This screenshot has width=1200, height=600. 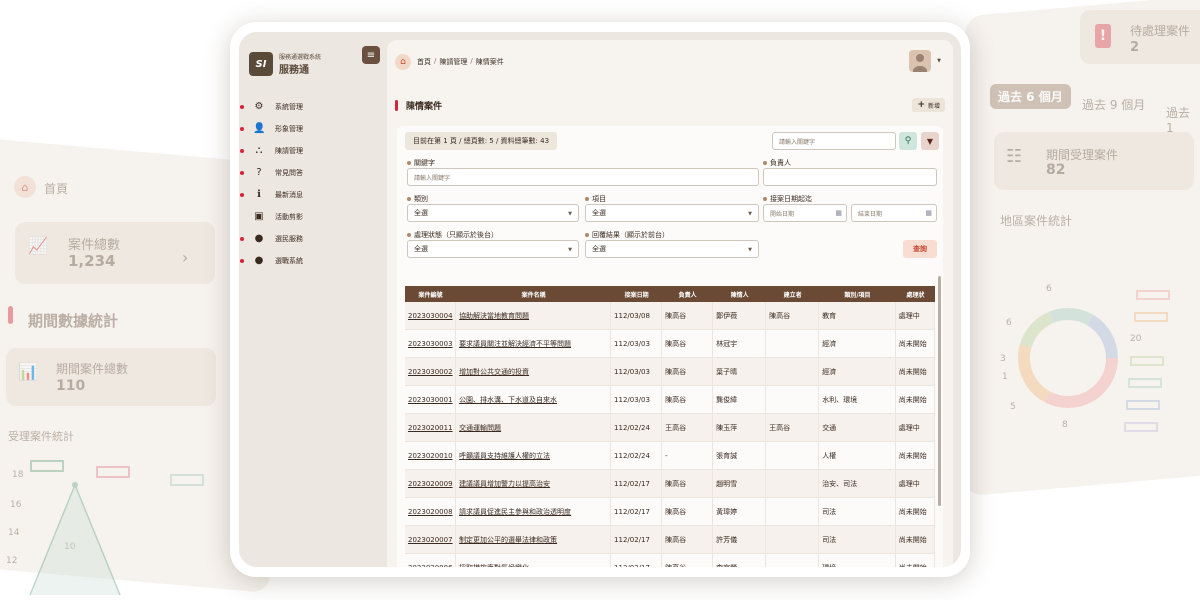 I want to click on sidebar-item-faq: ? 常見問答, so click(x=312, y=173).